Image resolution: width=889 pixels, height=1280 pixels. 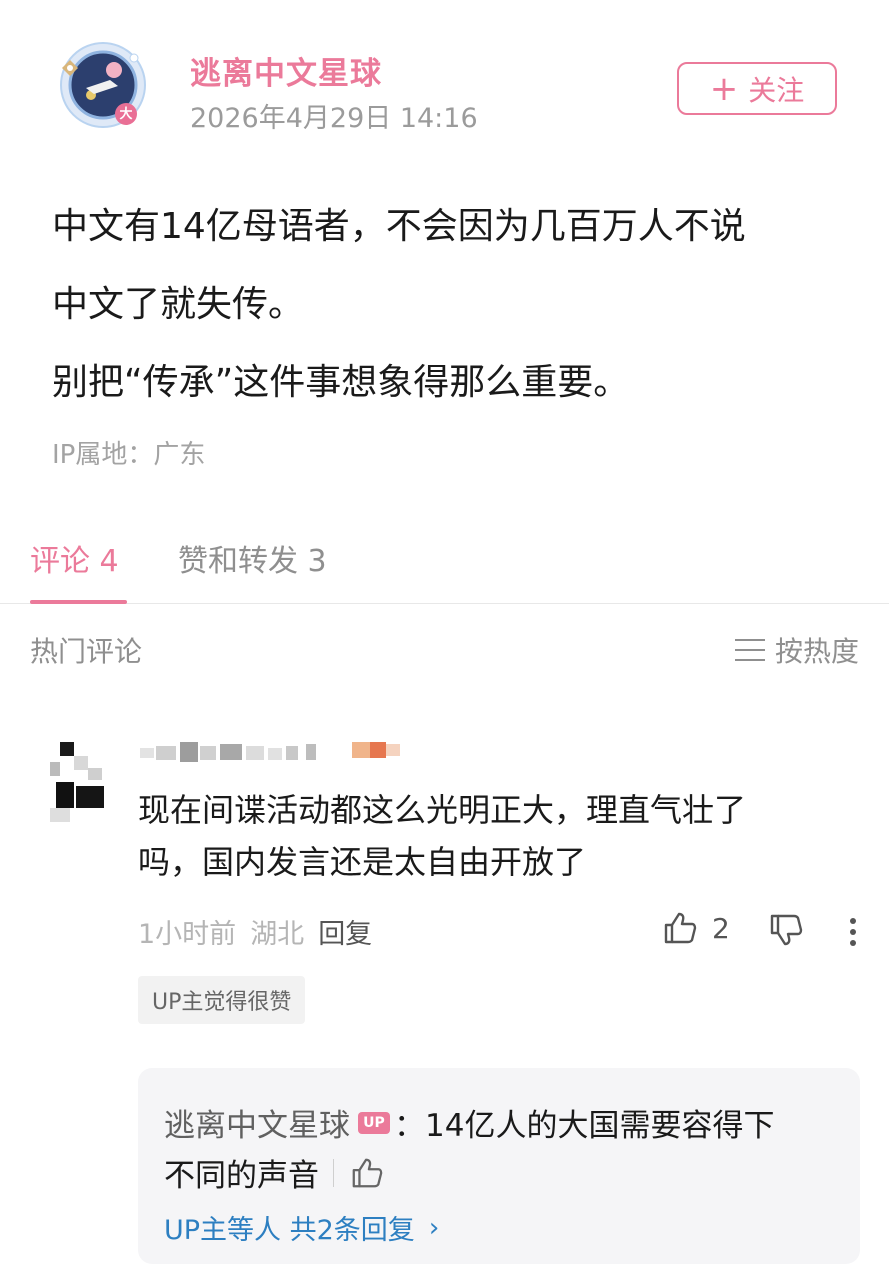 I want to click on view-replies-link: UP主等人 共2条回复 ›, so click(x=301, y=1227).